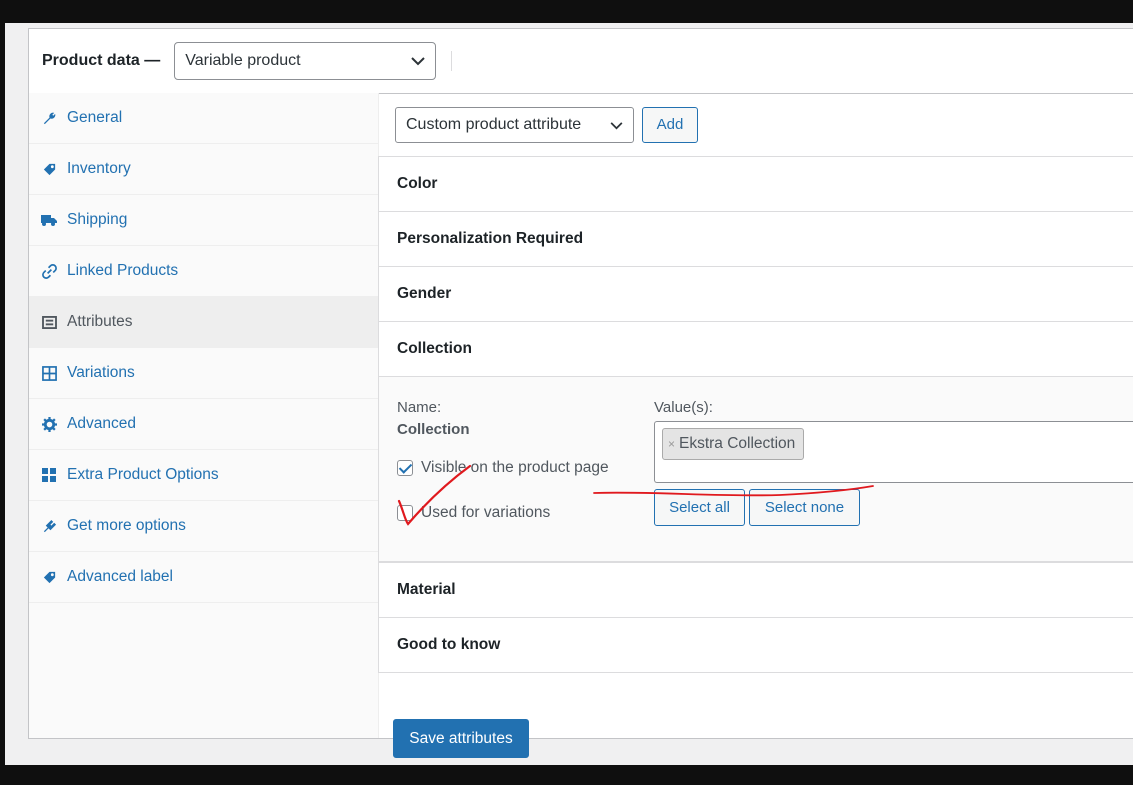  Describe the element at coordinates (486, 512) in the screenshot. I see `used-for-variations-label: Used for variations` at that location.